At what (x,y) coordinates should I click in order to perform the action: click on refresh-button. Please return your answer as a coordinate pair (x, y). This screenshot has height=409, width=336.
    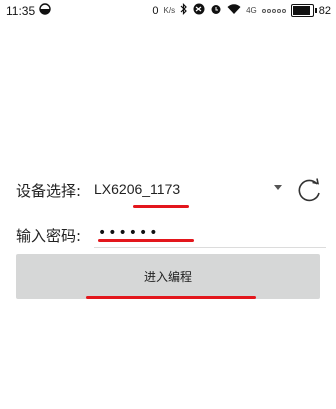
    Looking at the image, I should click on (310, 190).